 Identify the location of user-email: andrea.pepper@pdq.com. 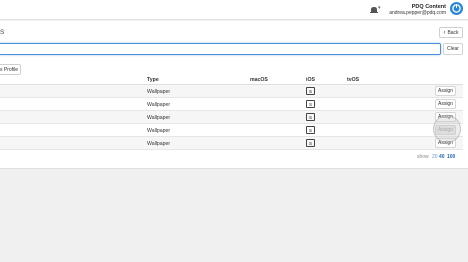
(417, 13).